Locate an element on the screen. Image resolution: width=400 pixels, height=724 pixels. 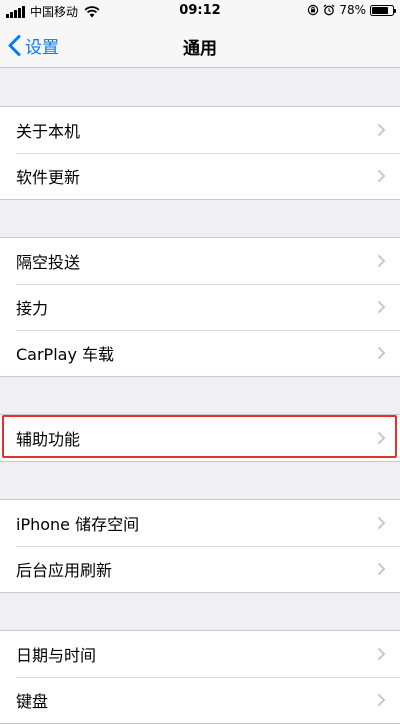
settings-group-about: 关于本机 软件更新 is located at coordinates (200, 153).